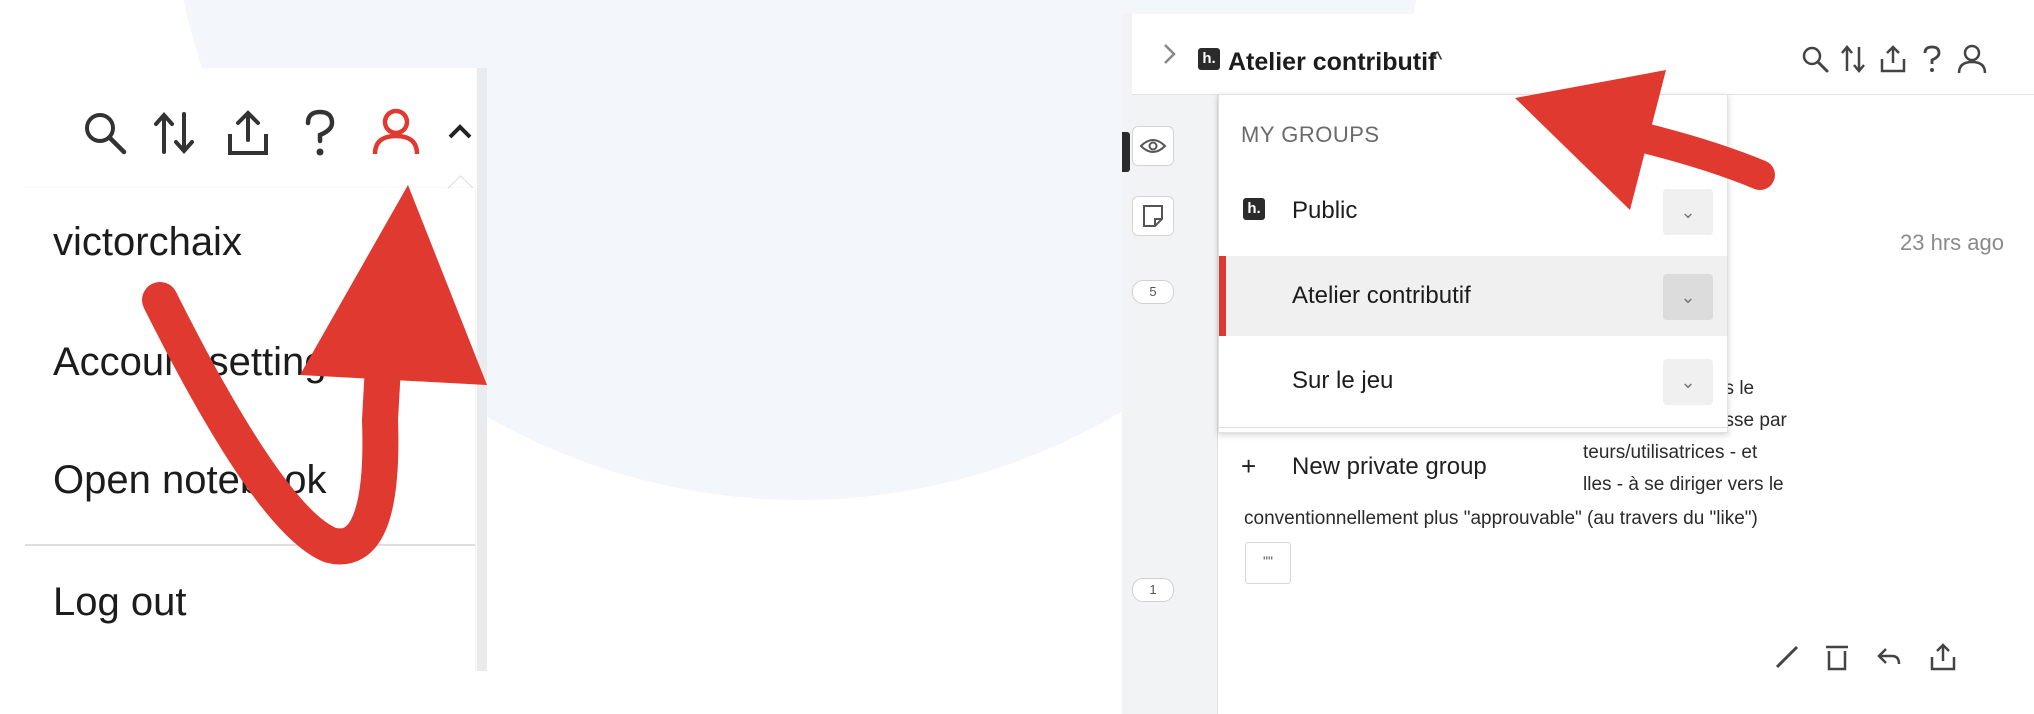 Image resolution: width=2034 pixels, height=714 pixels. I want to click on chevron-up-icon, so click(460, 131).